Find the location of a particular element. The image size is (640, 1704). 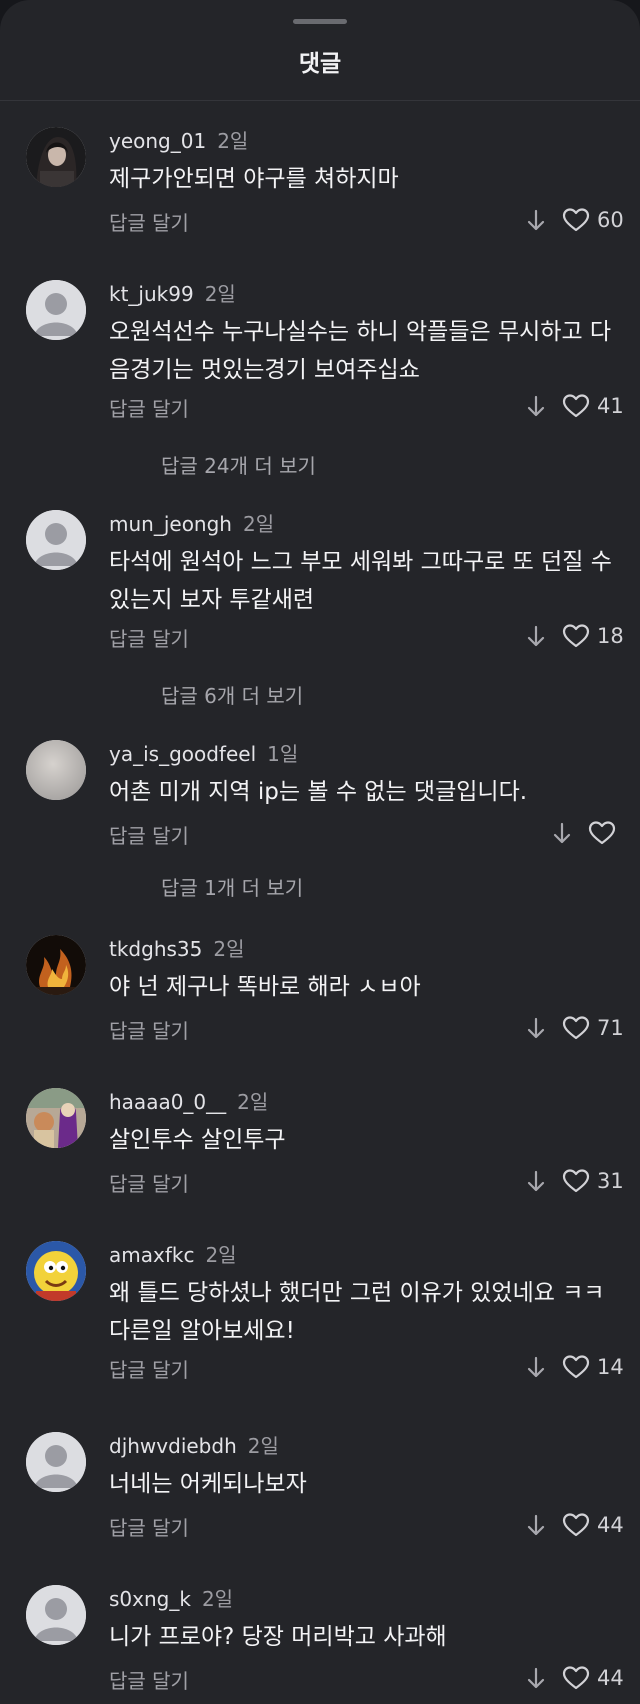

comment-actions: 답글 달기 71 is located at coordinates (320, 1030).